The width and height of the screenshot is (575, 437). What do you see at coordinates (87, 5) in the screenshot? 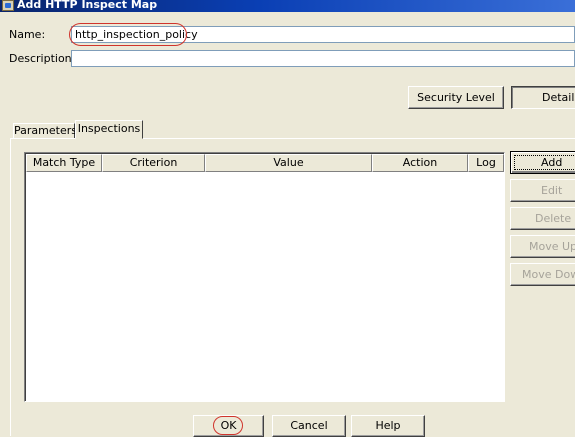
I see `window-title: Add HTTP Inspect Map` at bounding box center [87, 5].